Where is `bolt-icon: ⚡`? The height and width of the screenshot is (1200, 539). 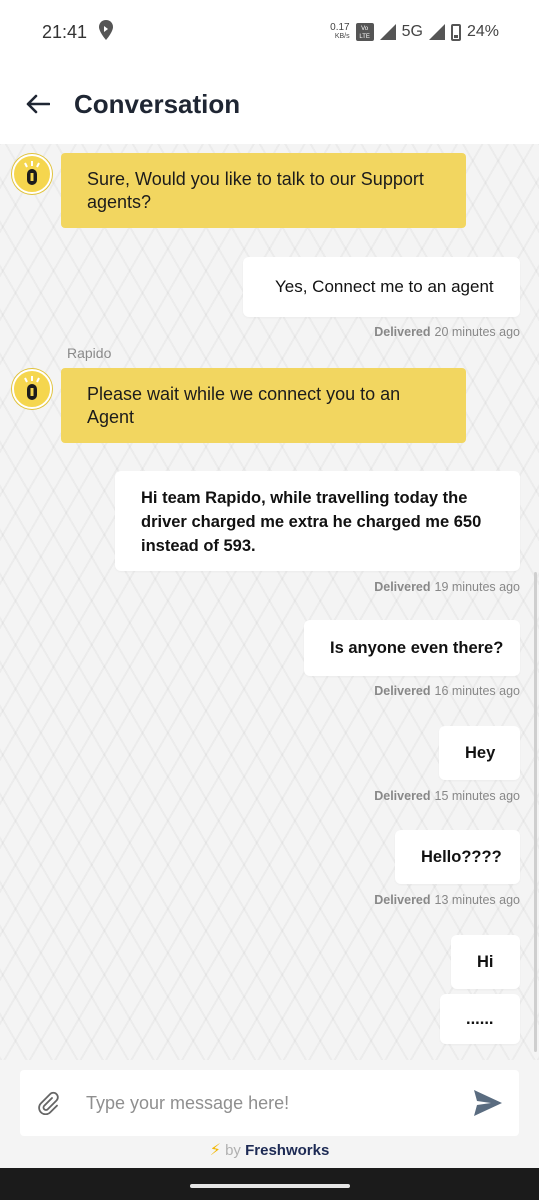 bolt-icon: ⚡ is located at coordinates (215, 1150).